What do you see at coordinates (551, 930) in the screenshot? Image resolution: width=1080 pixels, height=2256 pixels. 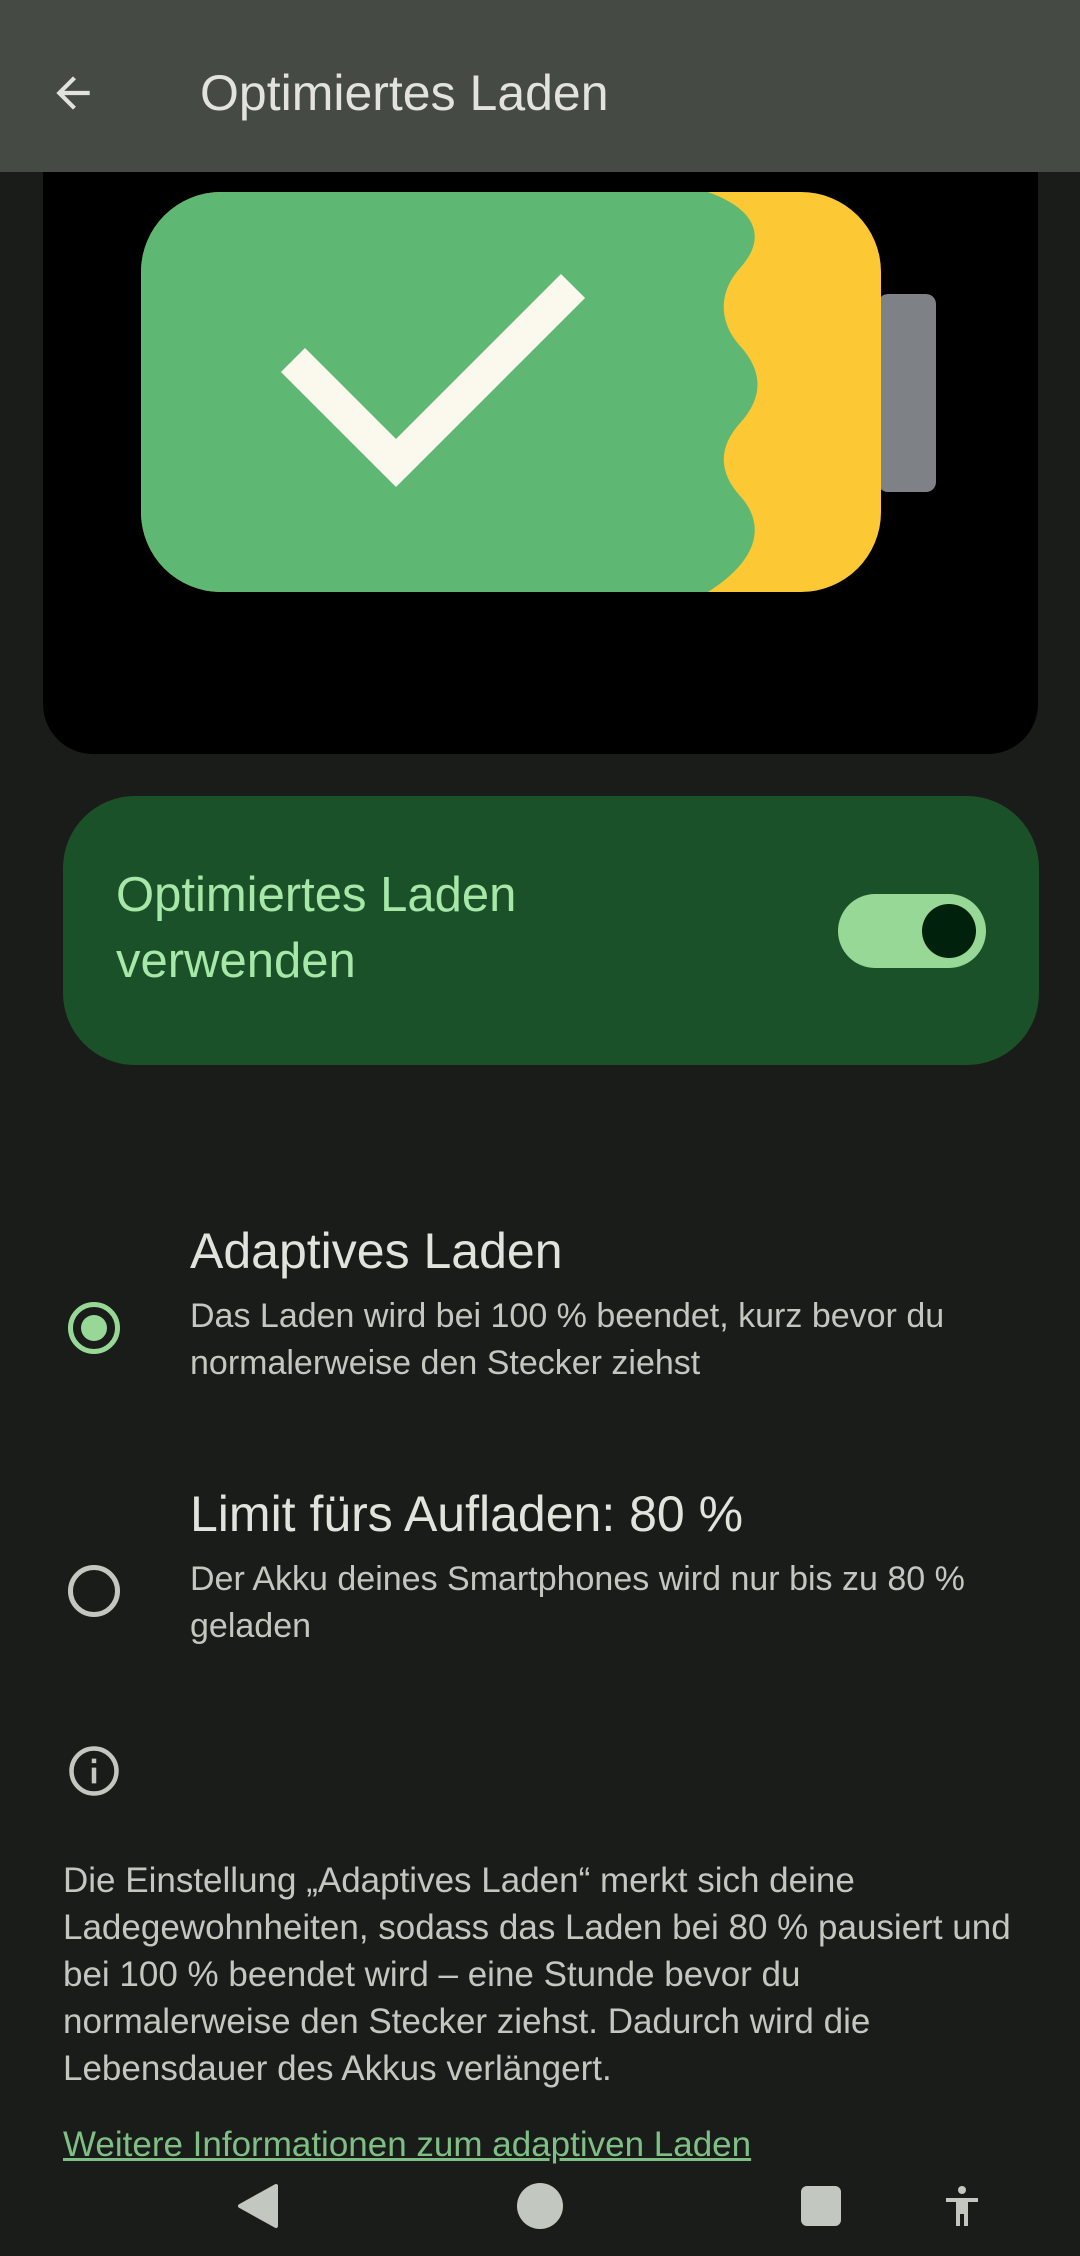 I see `optimized-charging-toggle-card: Optimiertes Laden verwenden` at bounding box center [551, 930].